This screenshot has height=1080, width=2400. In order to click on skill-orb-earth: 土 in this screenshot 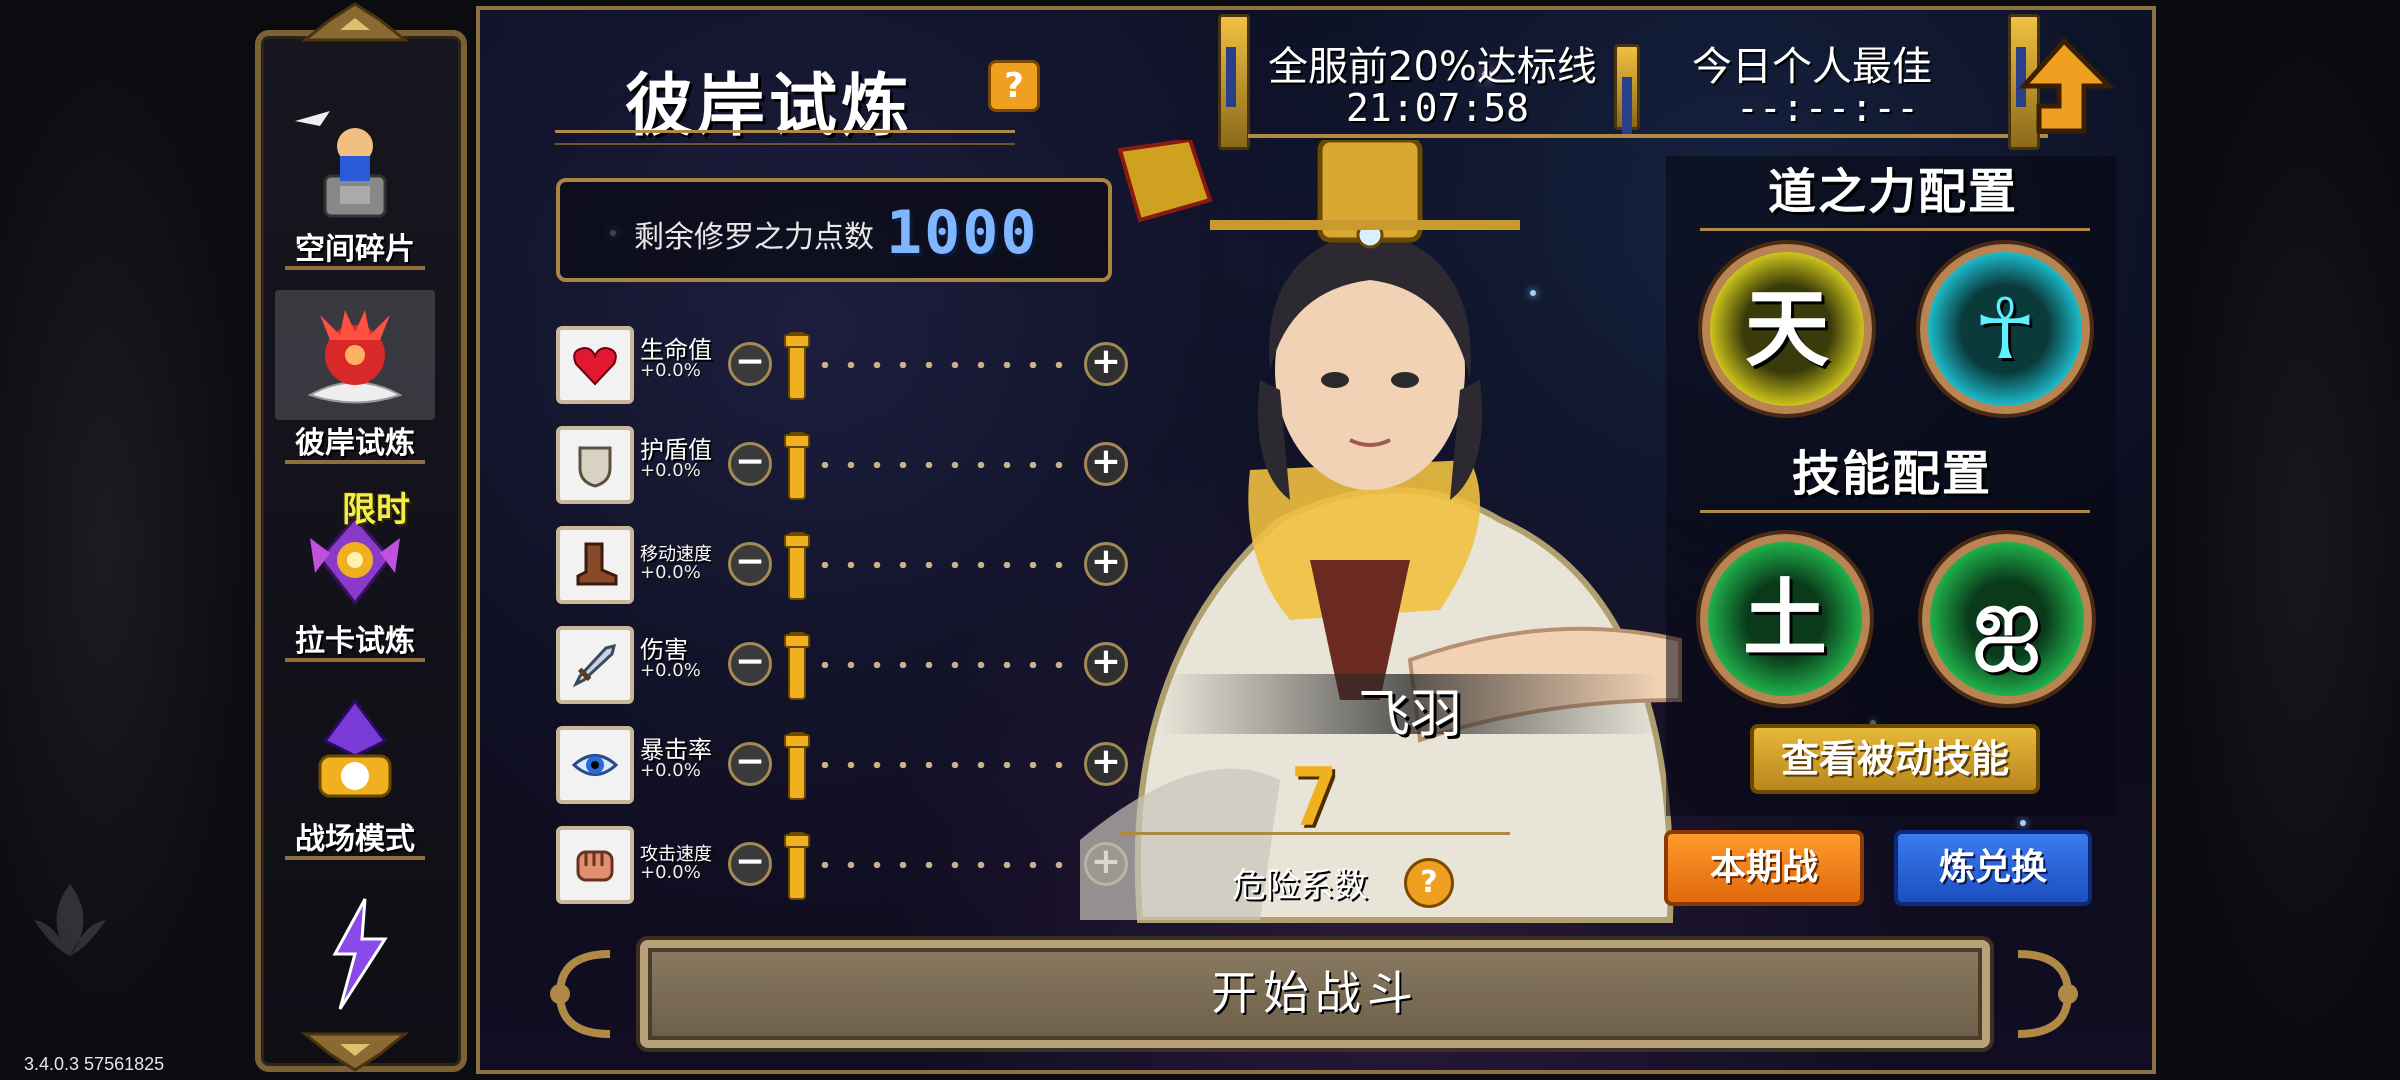, I will do `click(1785, 619)`.